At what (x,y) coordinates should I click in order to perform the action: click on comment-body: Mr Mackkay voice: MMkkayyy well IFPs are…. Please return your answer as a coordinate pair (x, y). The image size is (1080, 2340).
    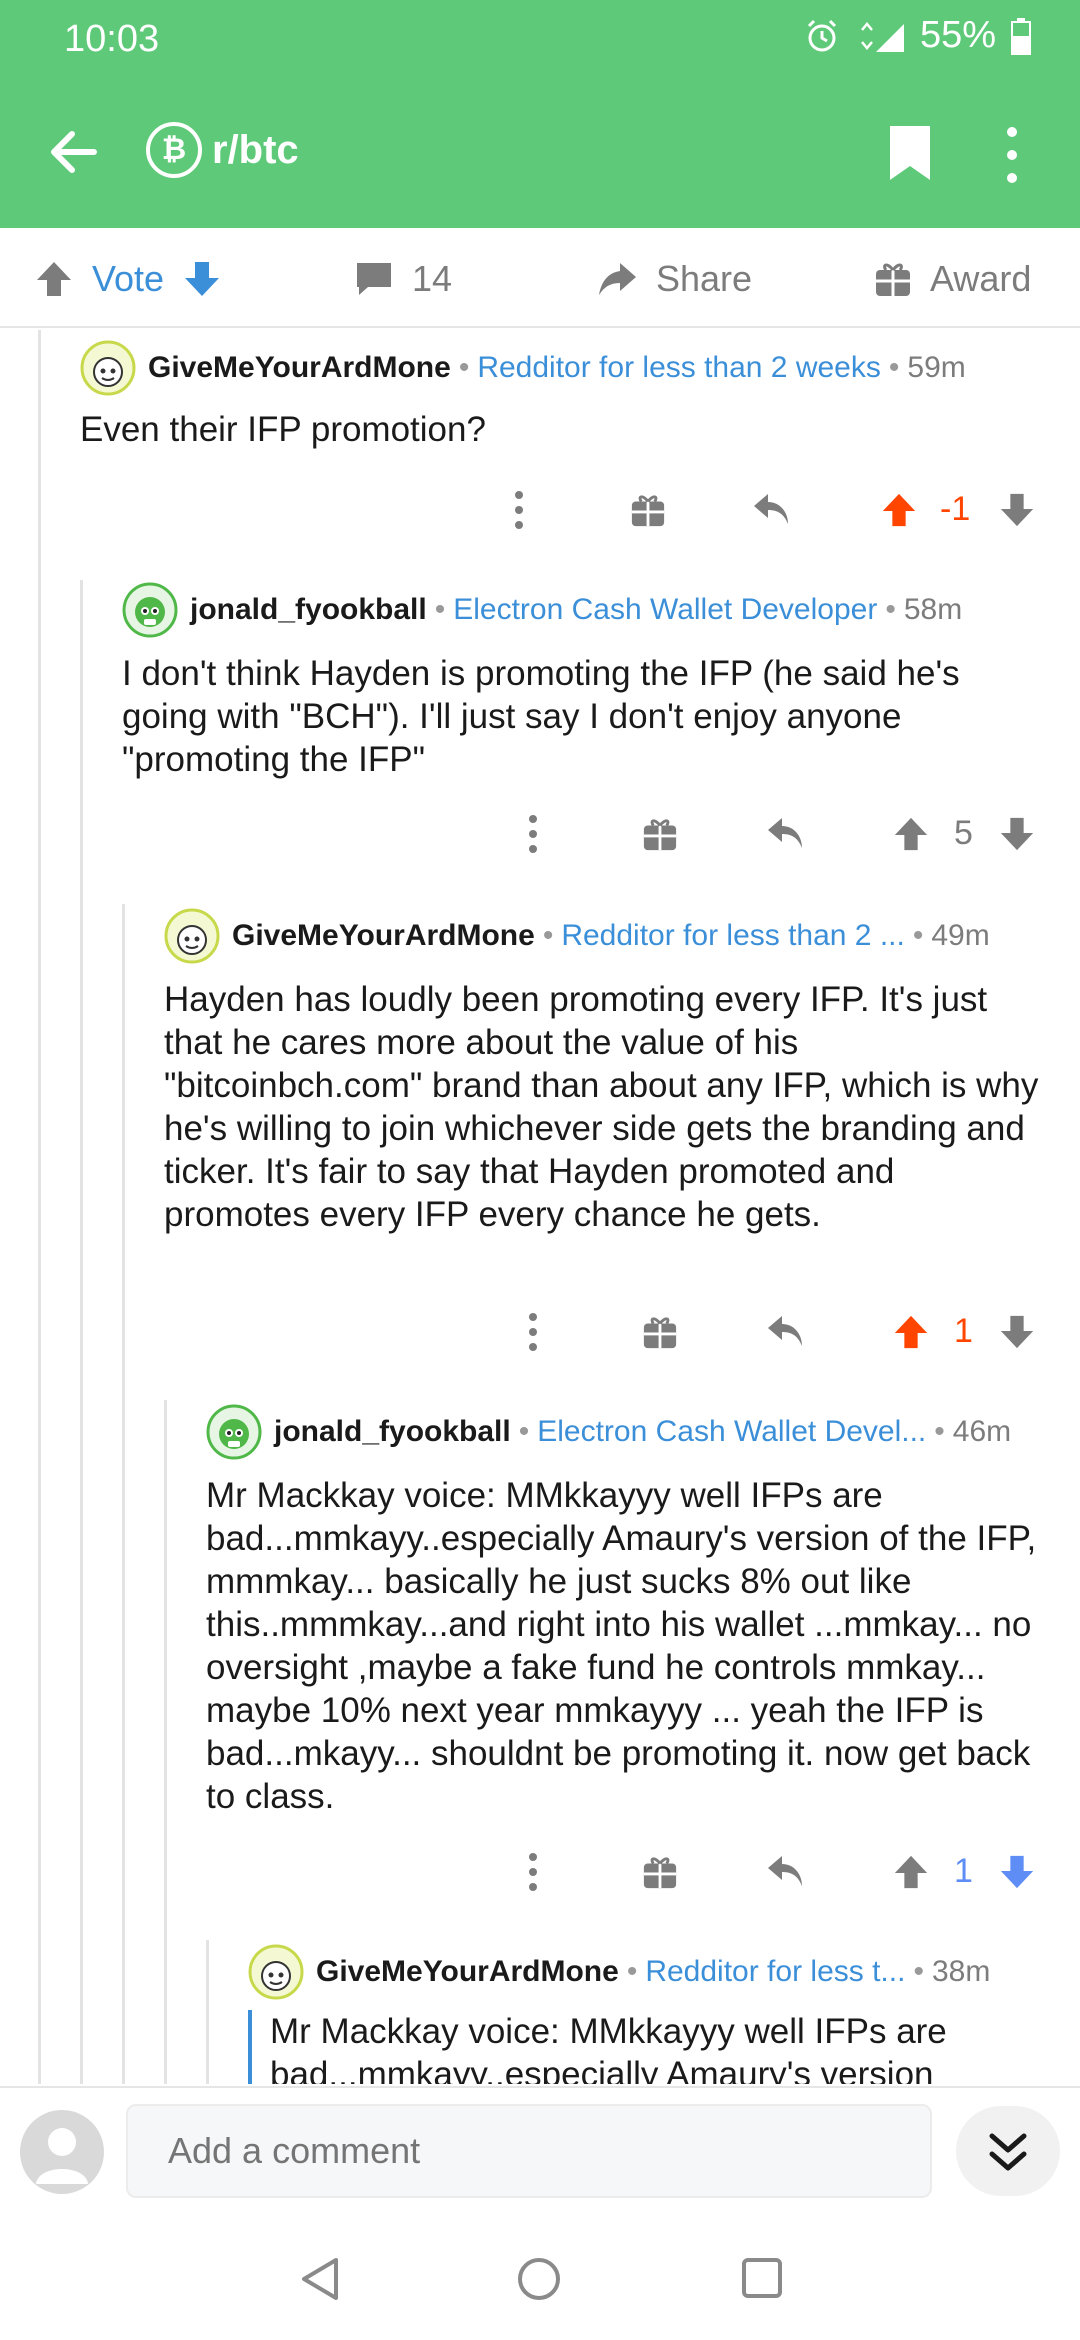
    Looking at the image, I should click on (621, 1646).